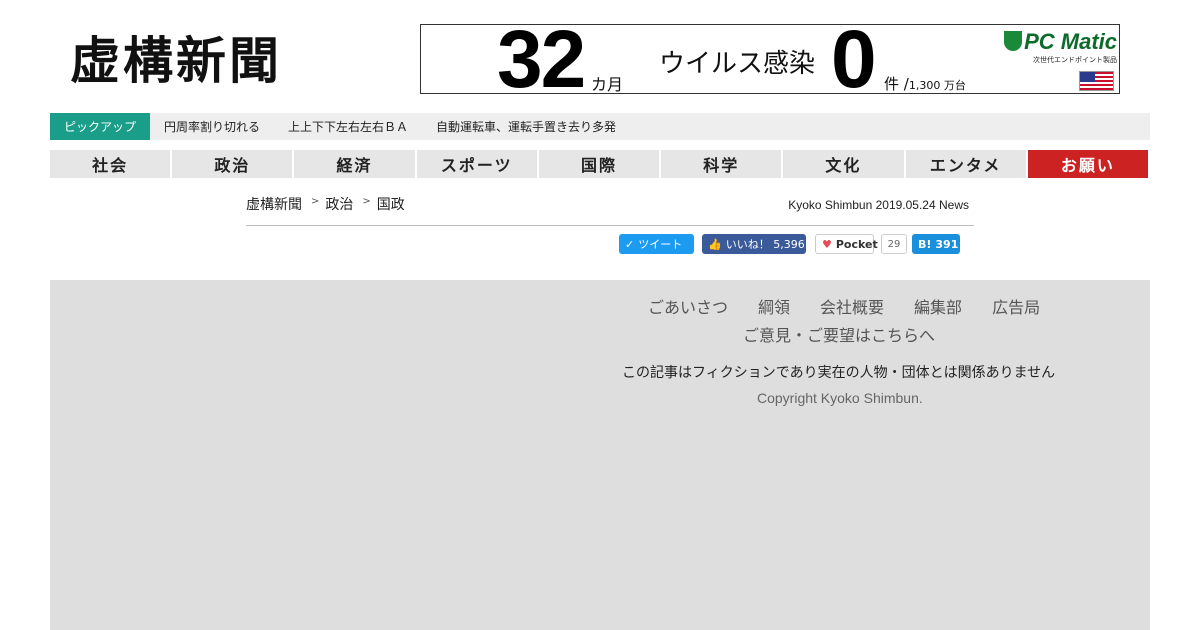  I want to click on facebook-like-button: 👍 いいね！ 5,396, so click(754, 244).